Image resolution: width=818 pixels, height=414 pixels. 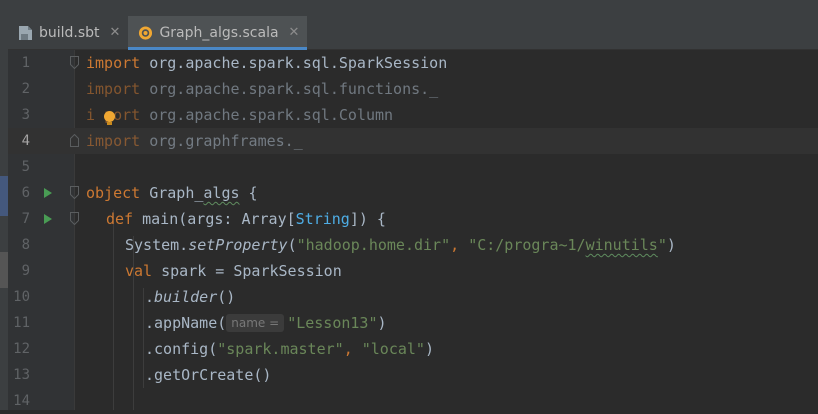 I want to click on line-number: 1, so click(x=25, y=63).